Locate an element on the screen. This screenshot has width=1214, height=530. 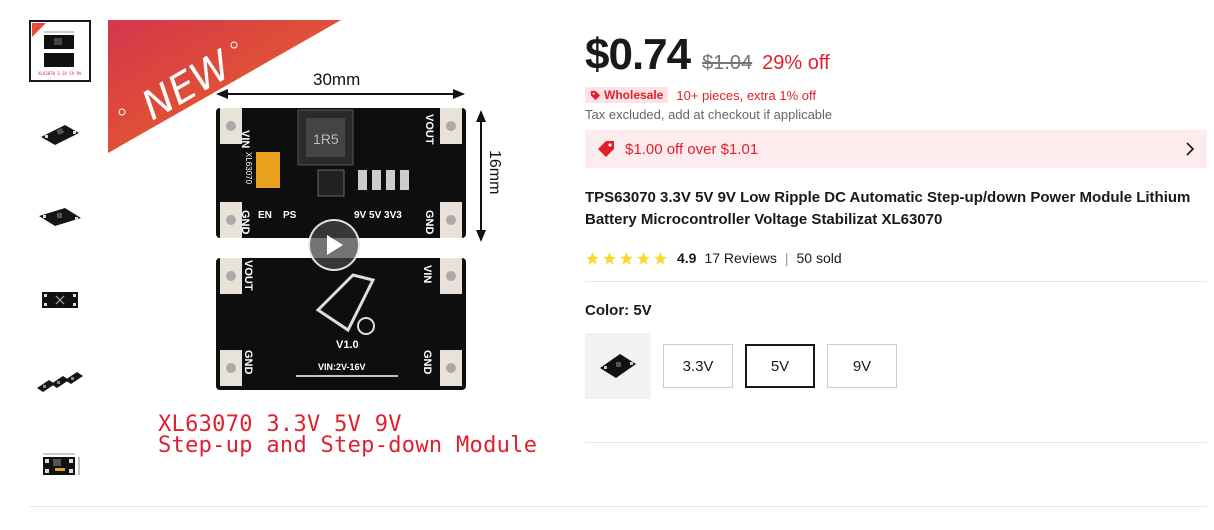
thumbnail-list: XL63070 3.3V 5V 9V is located at coordinates (61, 269).